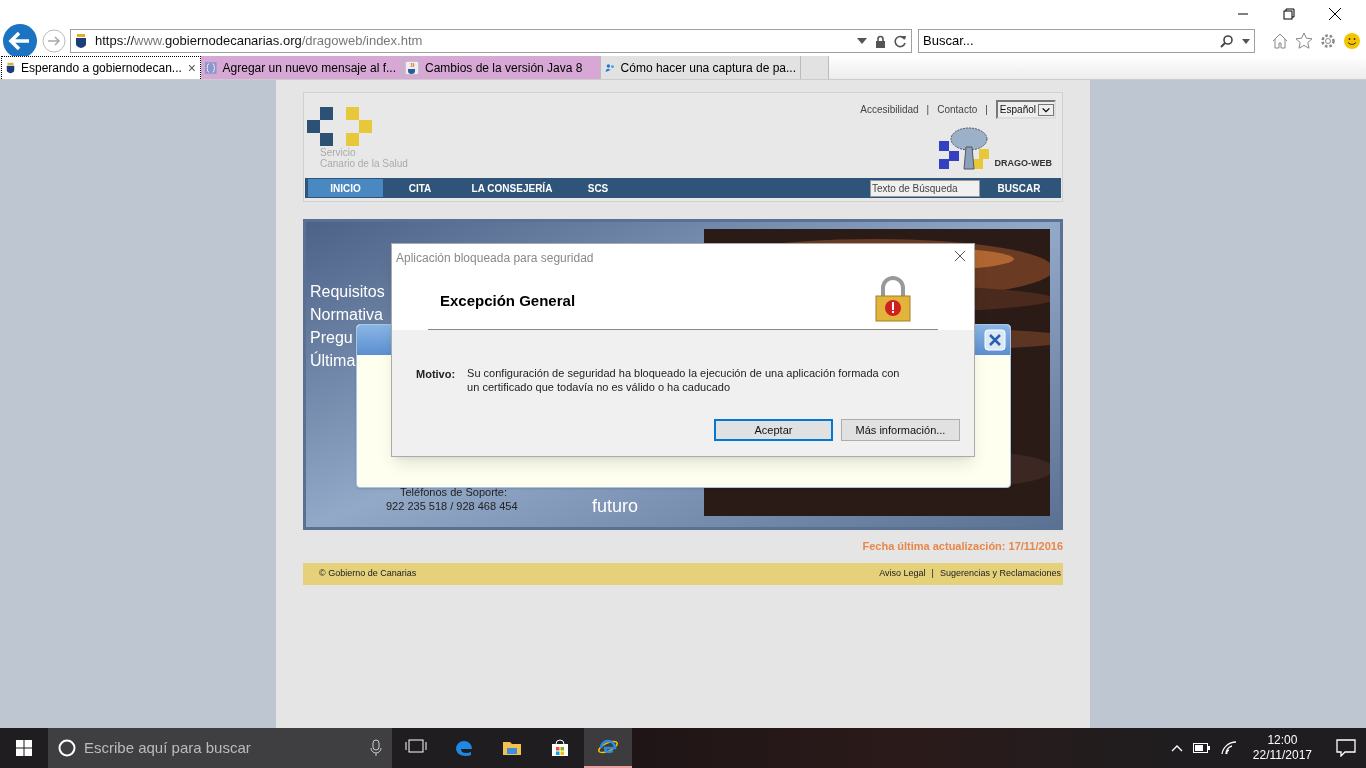 This screenshot has width=1366, height=768. Describe the element at coordinates (1352, 41) in the screenshot. I see `smiley-icon` at that location.